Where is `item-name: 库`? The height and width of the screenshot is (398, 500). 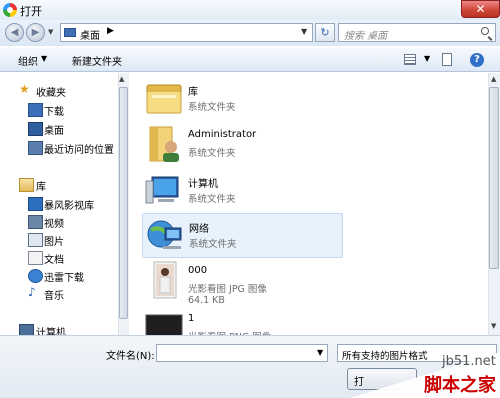 item-name: 库 is located at coordinates (193, 92).